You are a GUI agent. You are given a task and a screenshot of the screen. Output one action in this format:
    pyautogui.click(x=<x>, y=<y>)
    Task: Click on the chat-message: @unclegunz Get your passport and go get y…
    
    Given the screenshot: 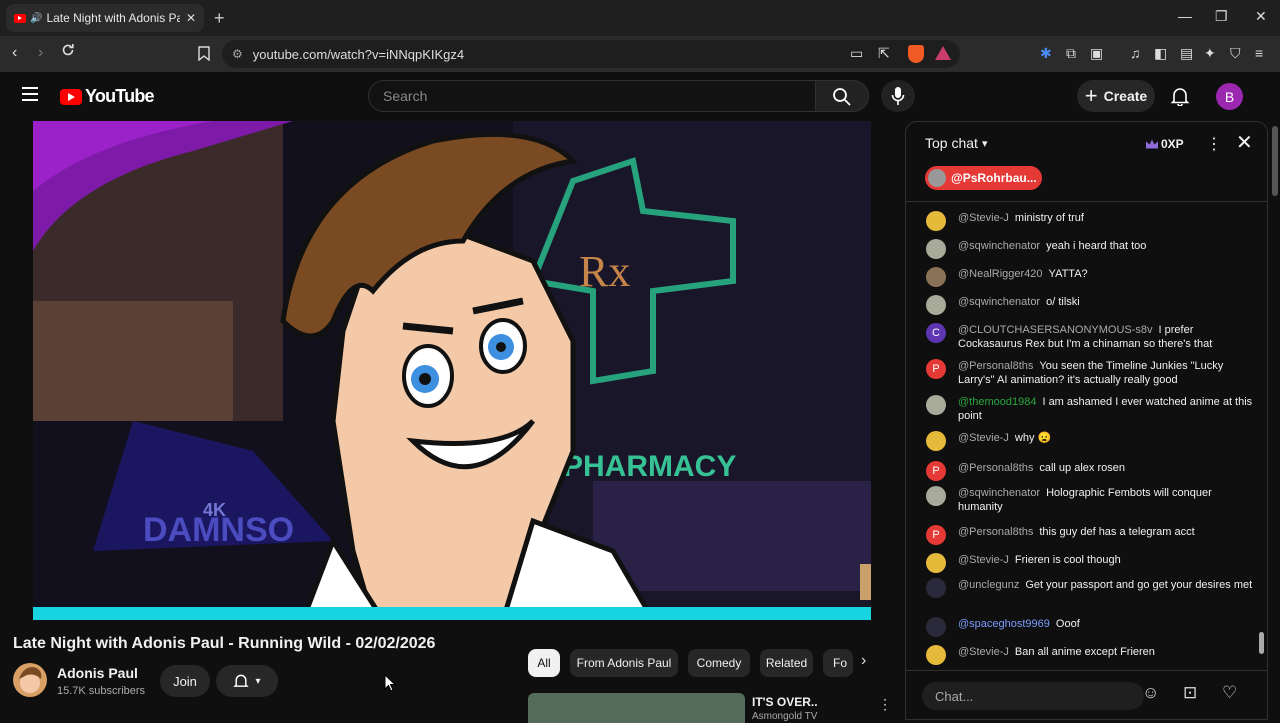 What is the action you would take?
    pyautogui.click(x=1091, y=588)
    